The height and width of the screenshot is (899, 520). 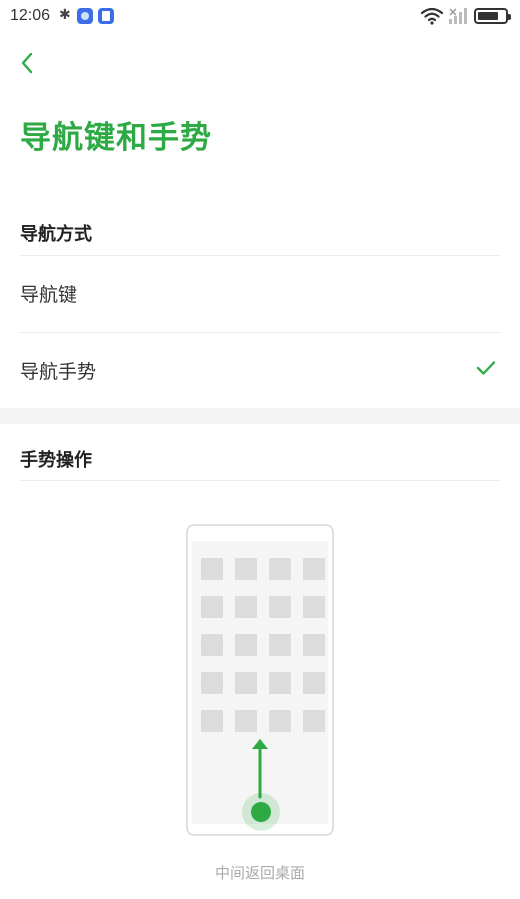 I want to click on chevron-left-icon, so click(x=27, y=63).